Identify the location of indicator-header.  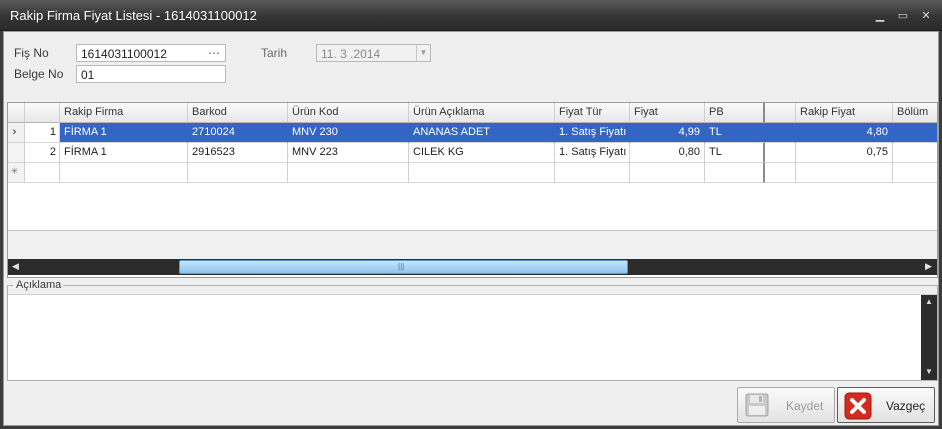
(16, 113).